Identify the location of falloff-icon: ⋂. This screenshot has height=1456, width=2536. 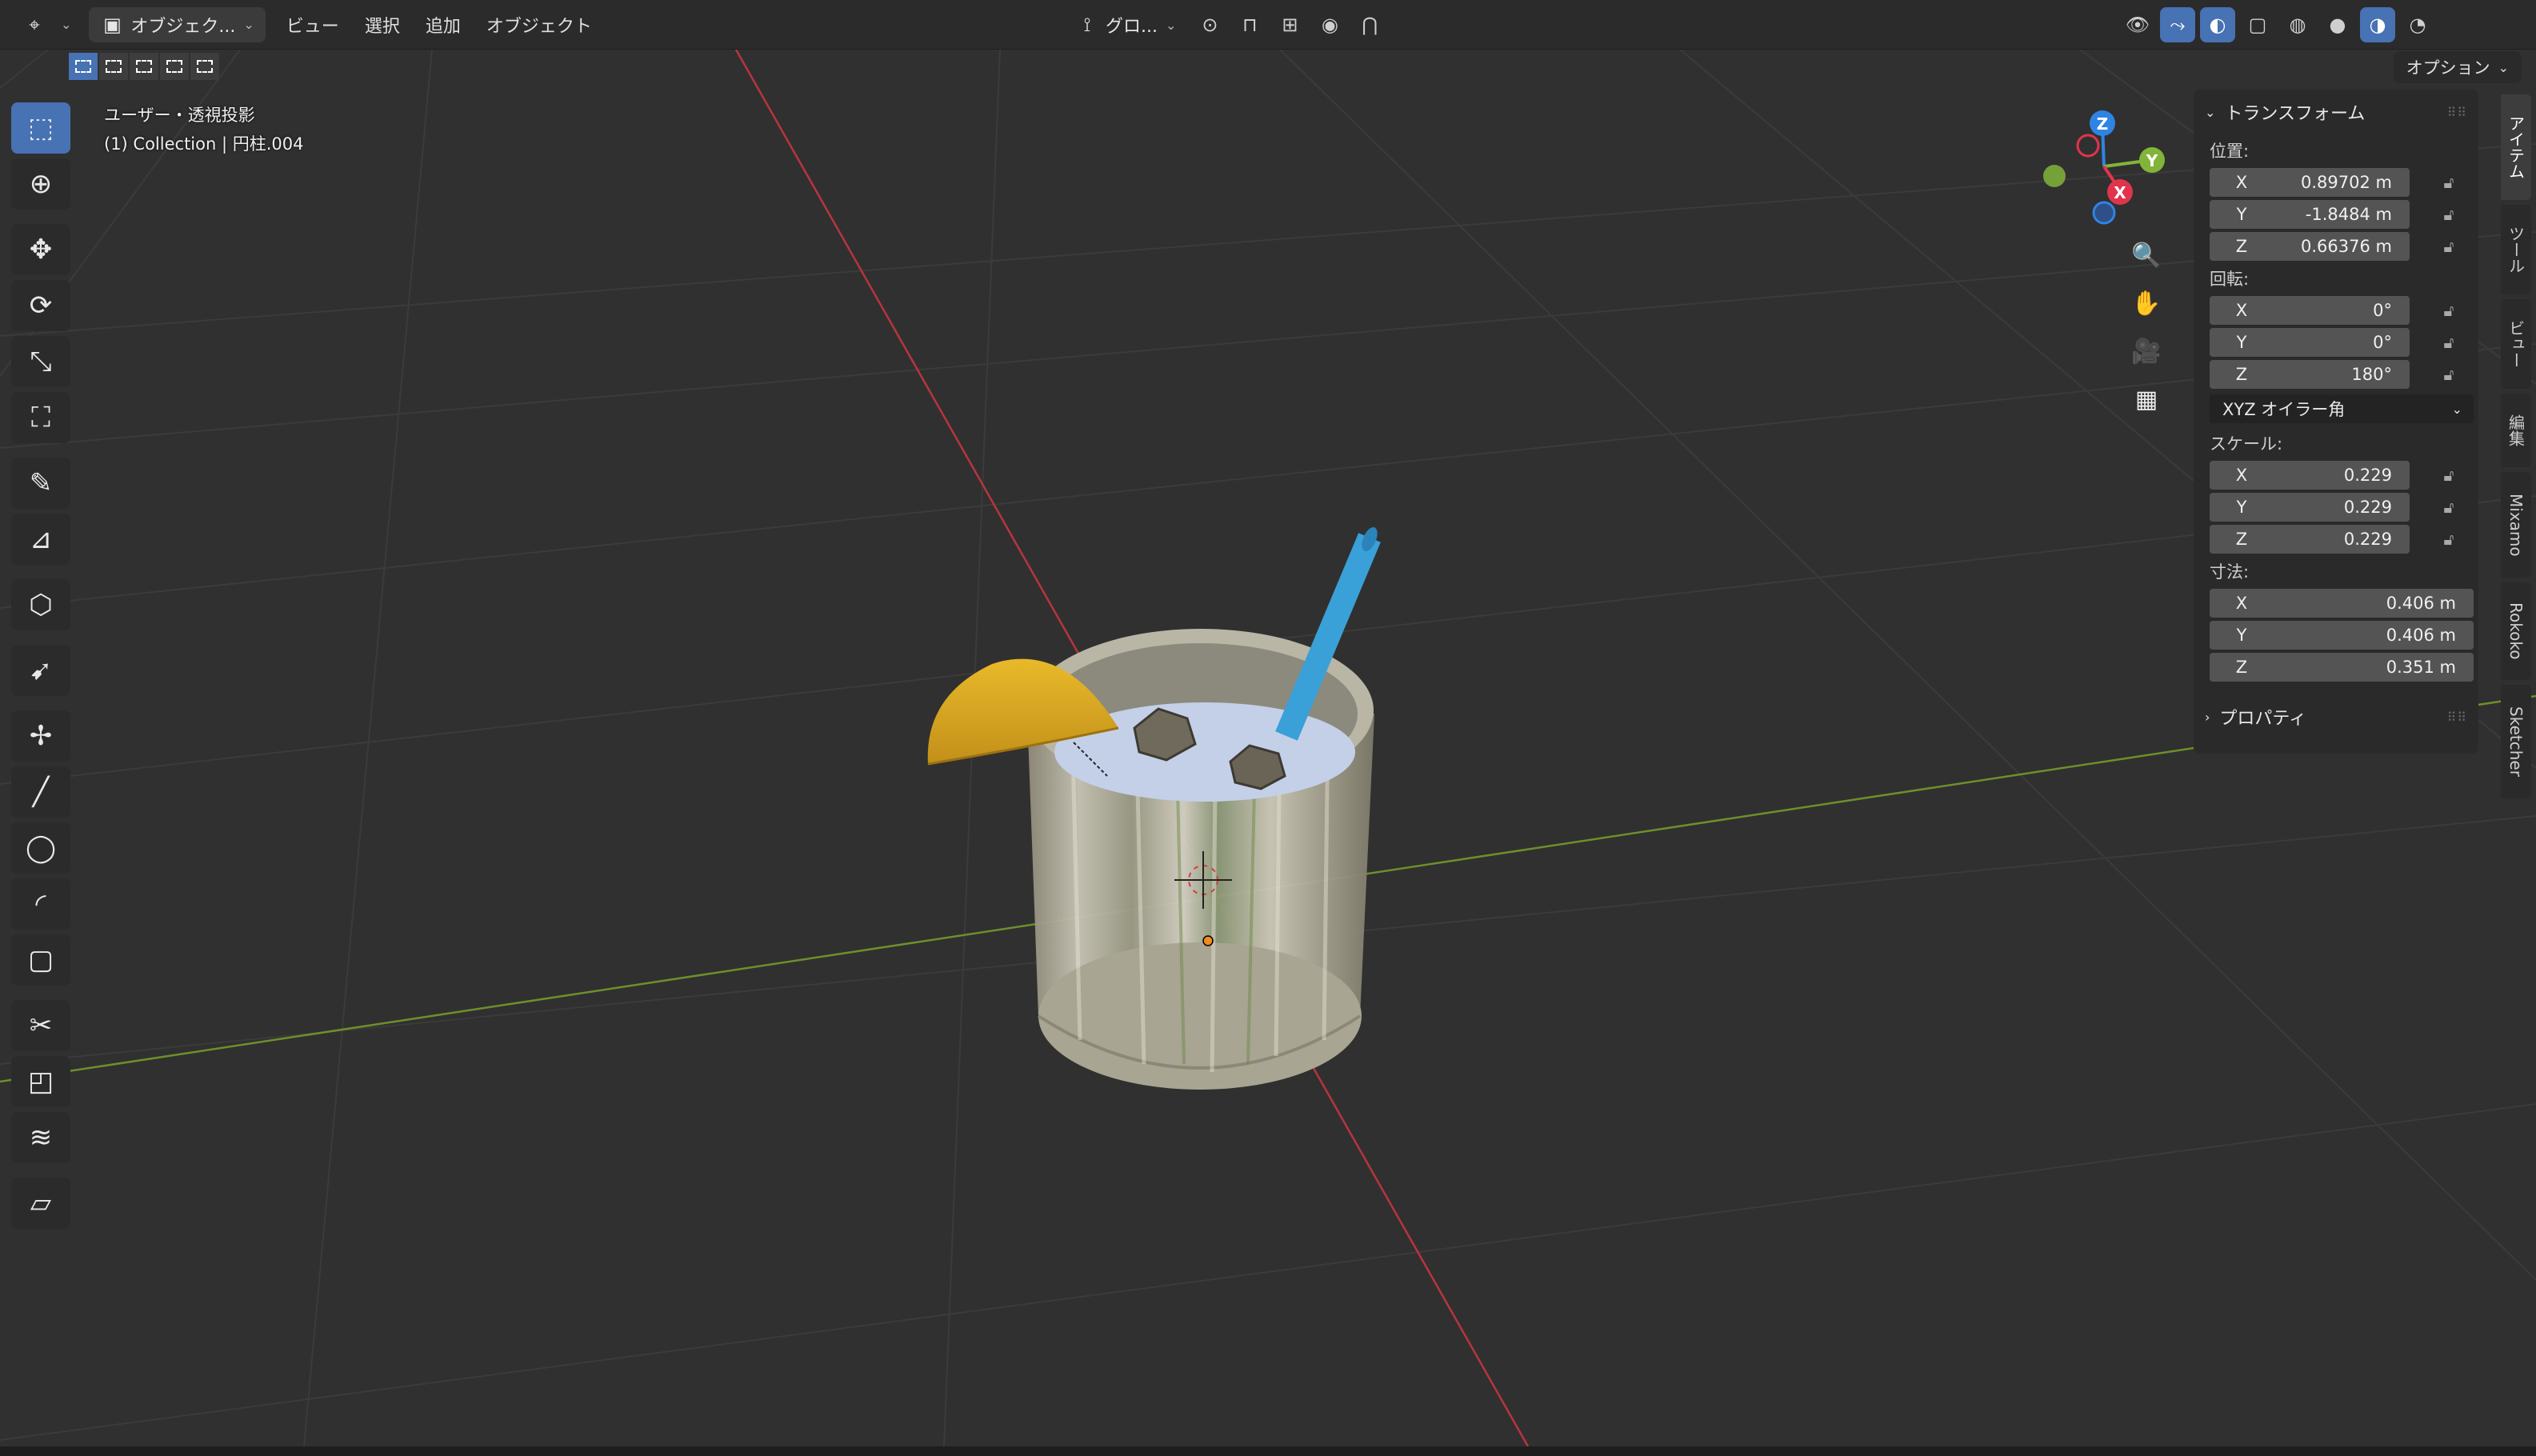
(1369, 24).